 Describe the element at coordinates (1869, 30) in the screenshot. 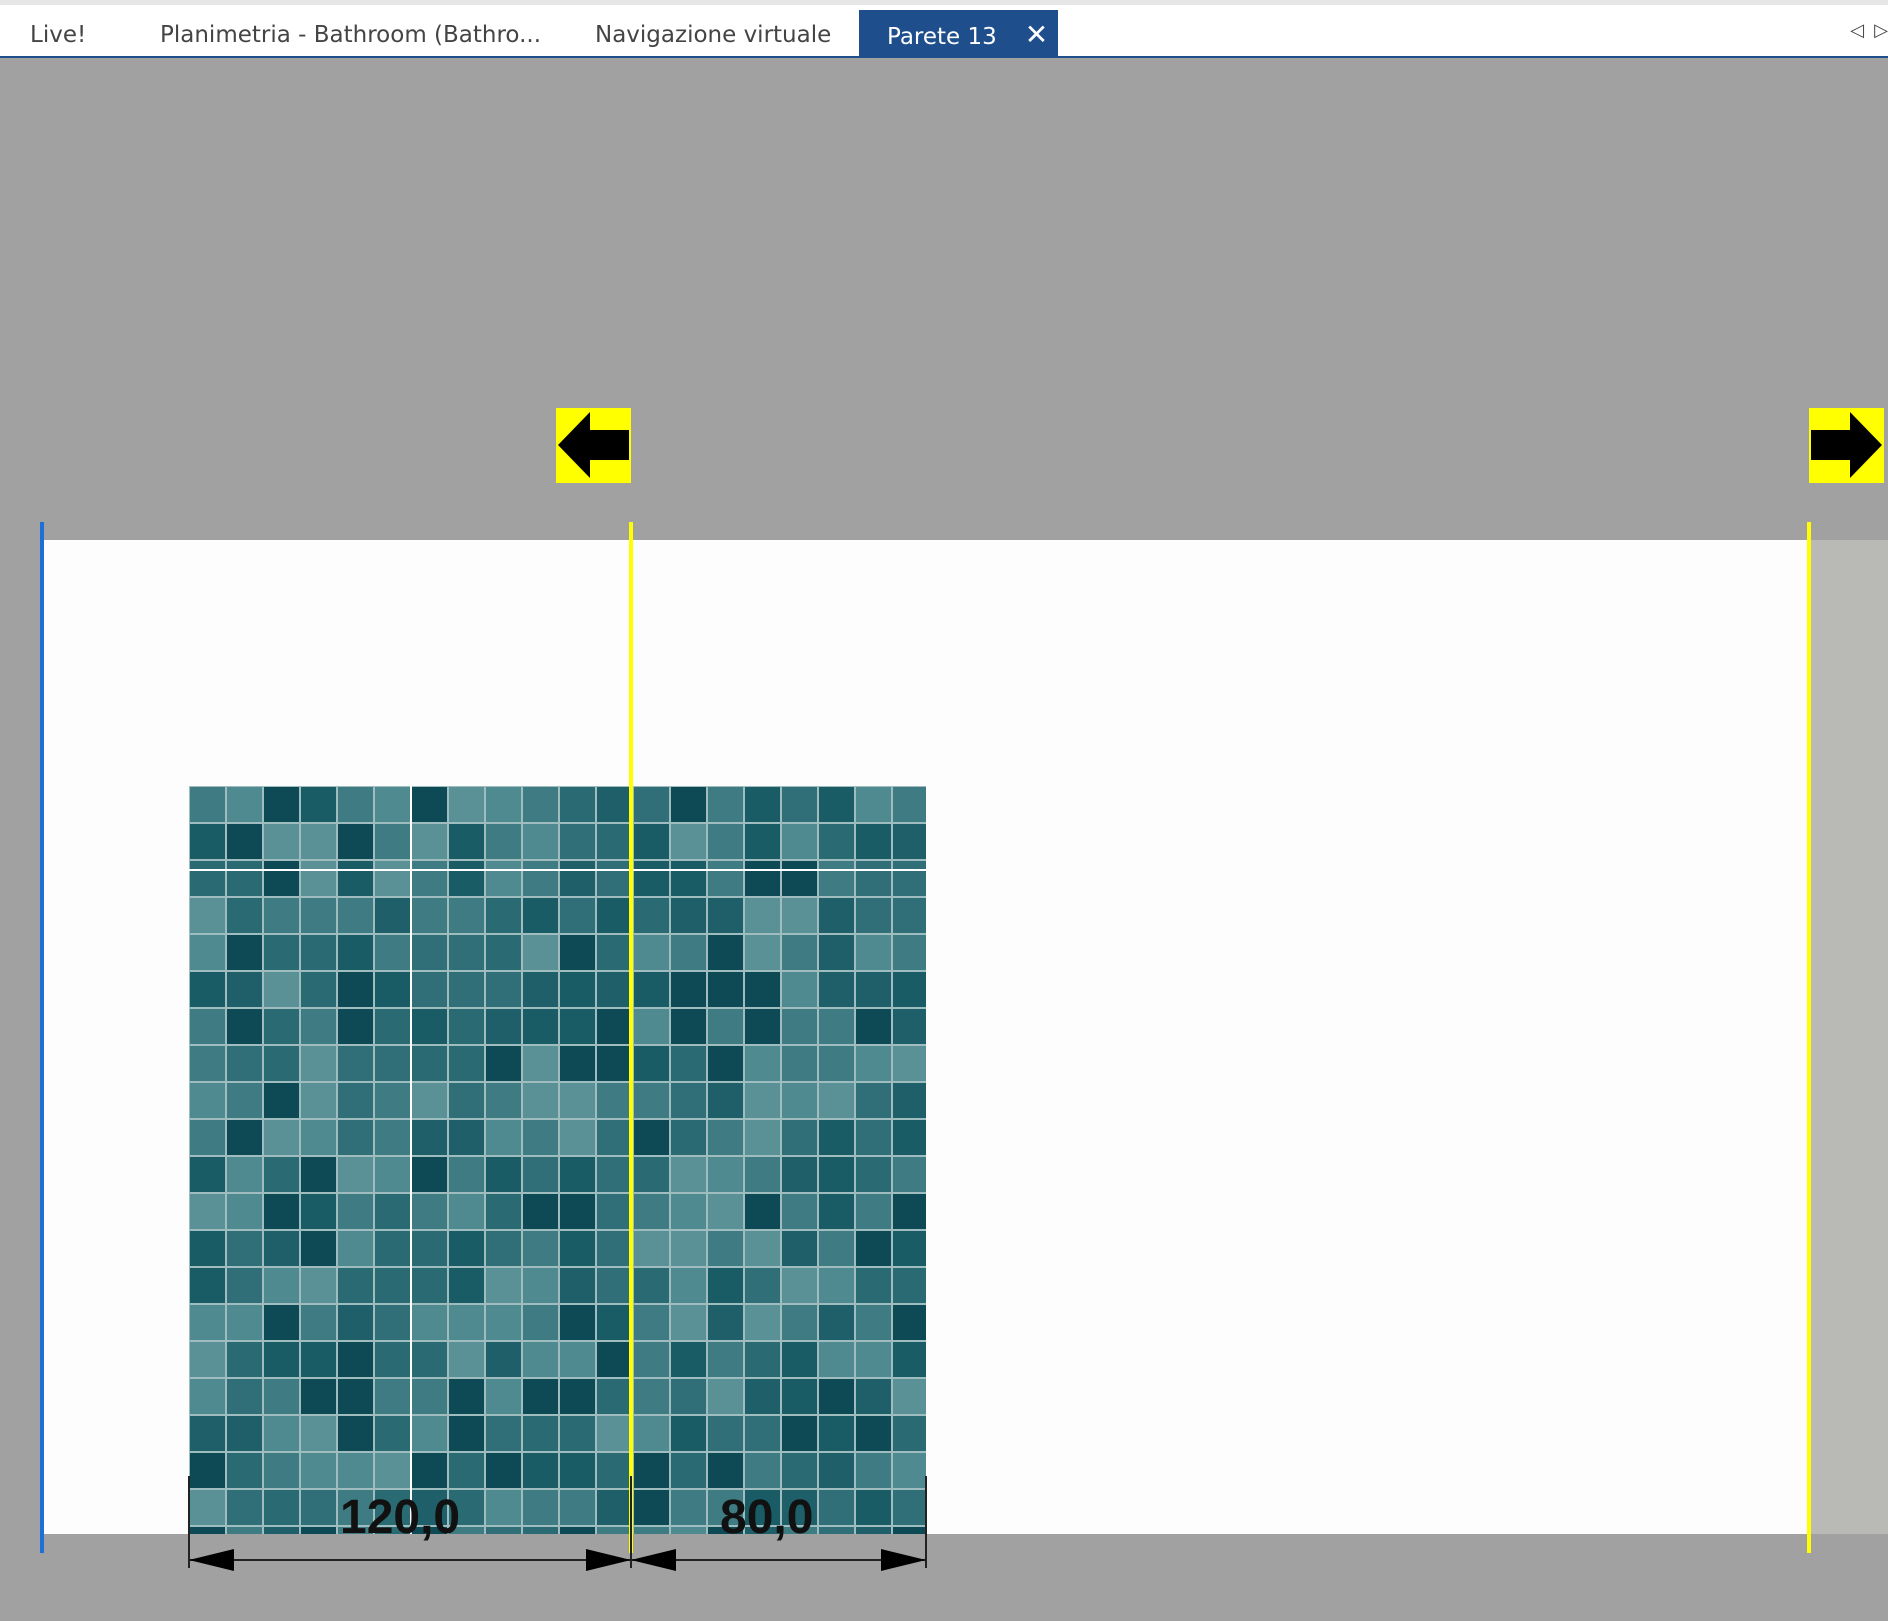

I see `tab-scroll-arrows: ◁ ▷` at that location.